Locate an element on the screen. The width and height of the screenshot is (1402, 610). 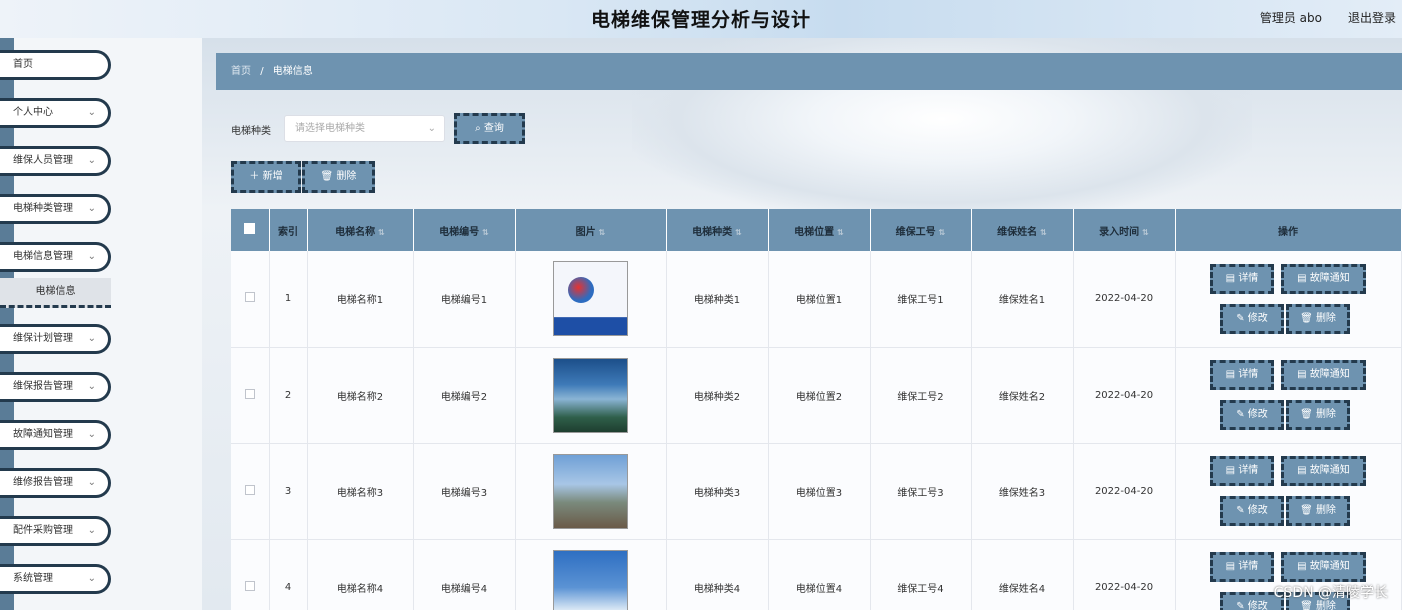
cell-type: 电梯种类2 is located at coordinates (717, 395).